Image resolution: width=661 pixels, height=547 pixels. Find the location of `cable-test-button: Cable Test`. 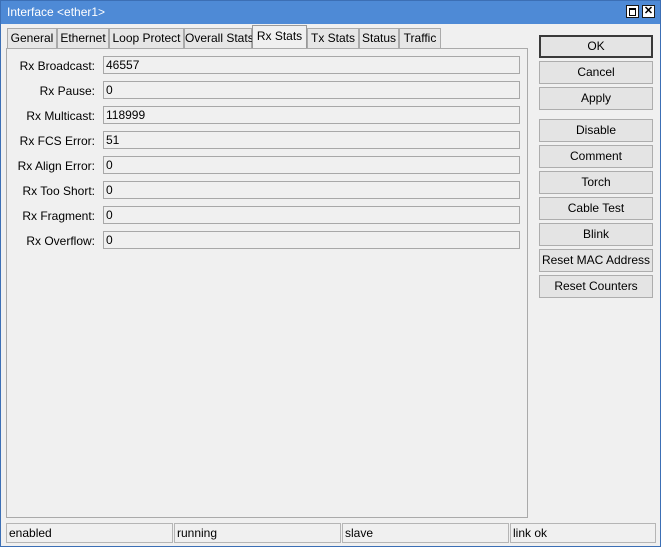

cable-test-button: Cable Test is located at coordinates (596, 208).